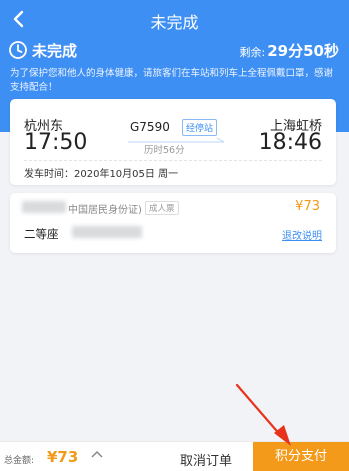 The image size is (349, 471). I want to click on passenger-card: 中国居民身份证) 成人票 ¥73 二等座 退改说明, so click(173, 223).